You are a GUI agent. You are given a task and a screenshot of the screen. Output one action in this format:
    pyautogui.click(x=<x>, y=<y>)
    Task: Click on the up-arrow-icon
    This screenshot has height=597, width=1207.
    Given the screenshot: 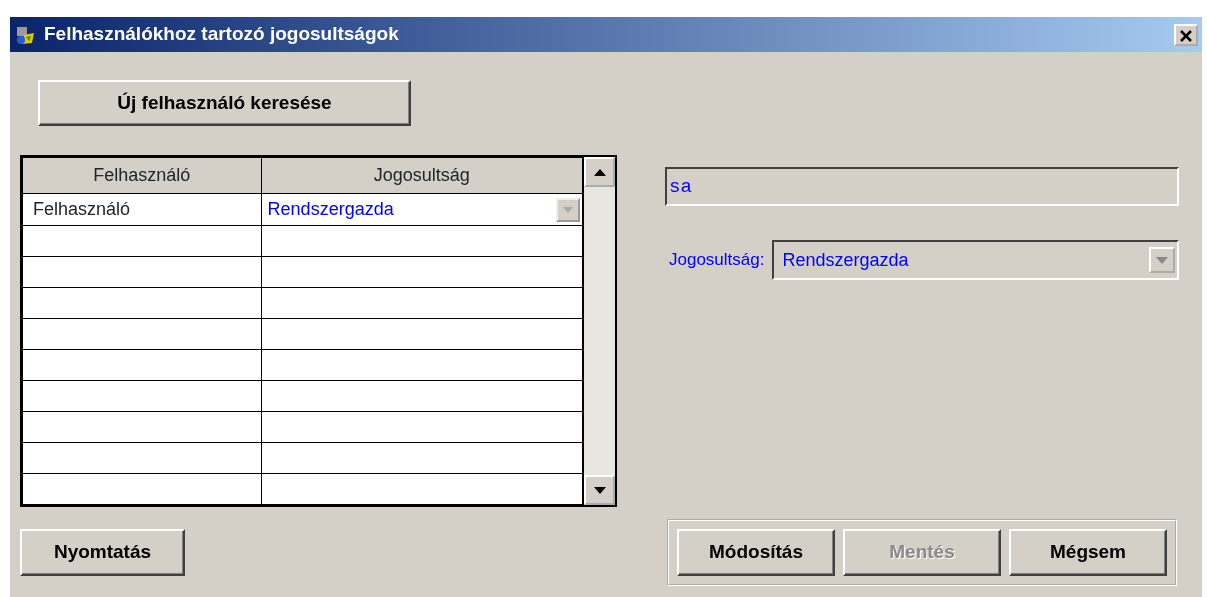 What is the action you would take?
    pyautogui.click(x=599, y=172)
    